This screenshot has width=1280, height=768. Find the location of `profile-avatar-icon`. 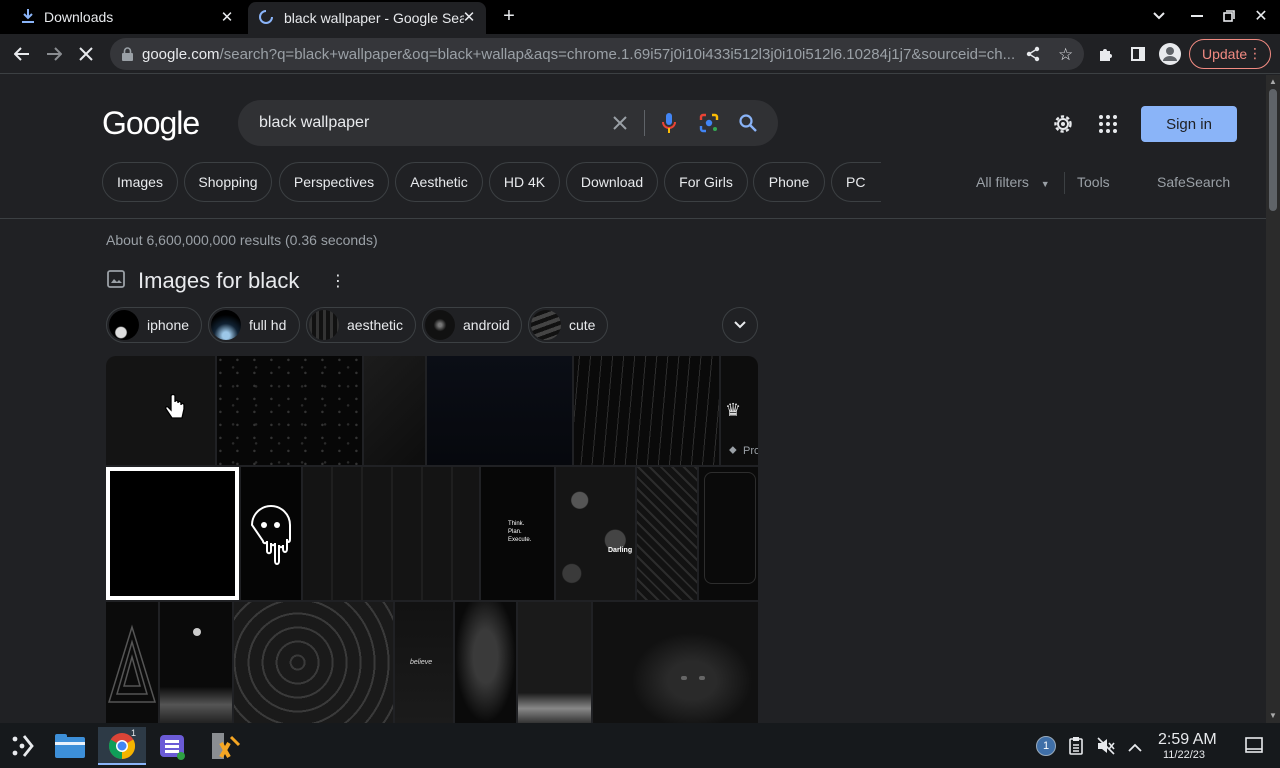

profile-avatar-icon is located at coordinates (1170, 54).